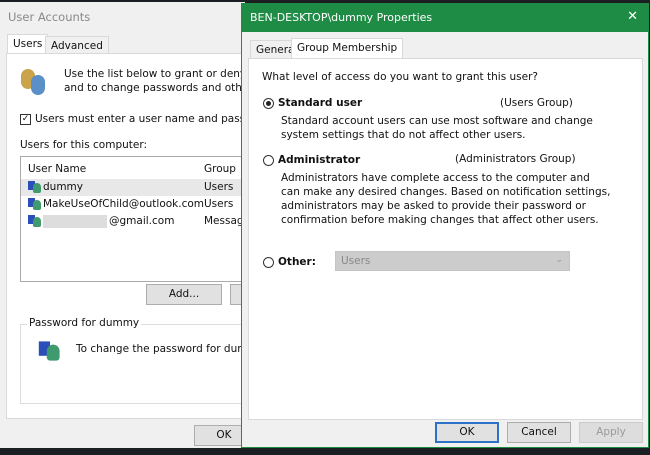  Describe the element at coordinates (347, 48) in the screenshot. I see `tab-group-membership: Group Membership` at that location.